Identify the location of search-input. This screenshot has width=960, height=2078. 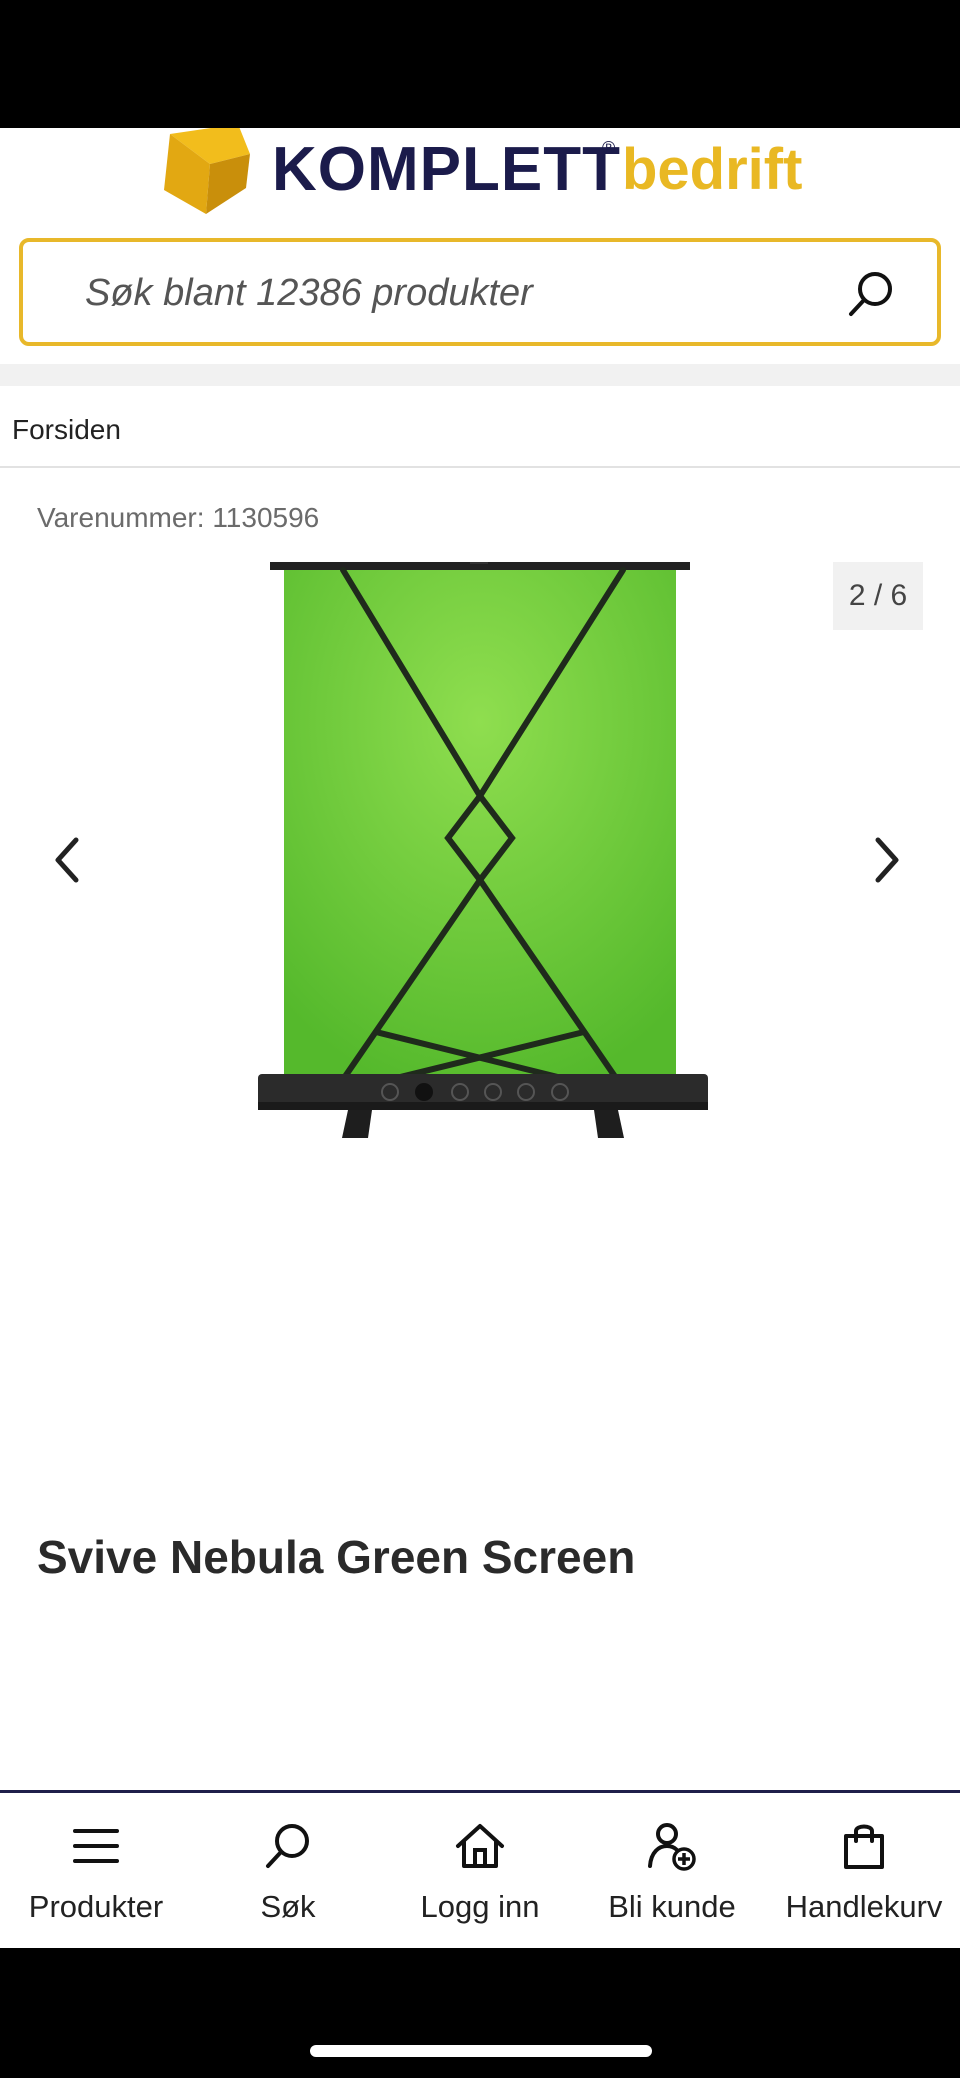
(465, 293).